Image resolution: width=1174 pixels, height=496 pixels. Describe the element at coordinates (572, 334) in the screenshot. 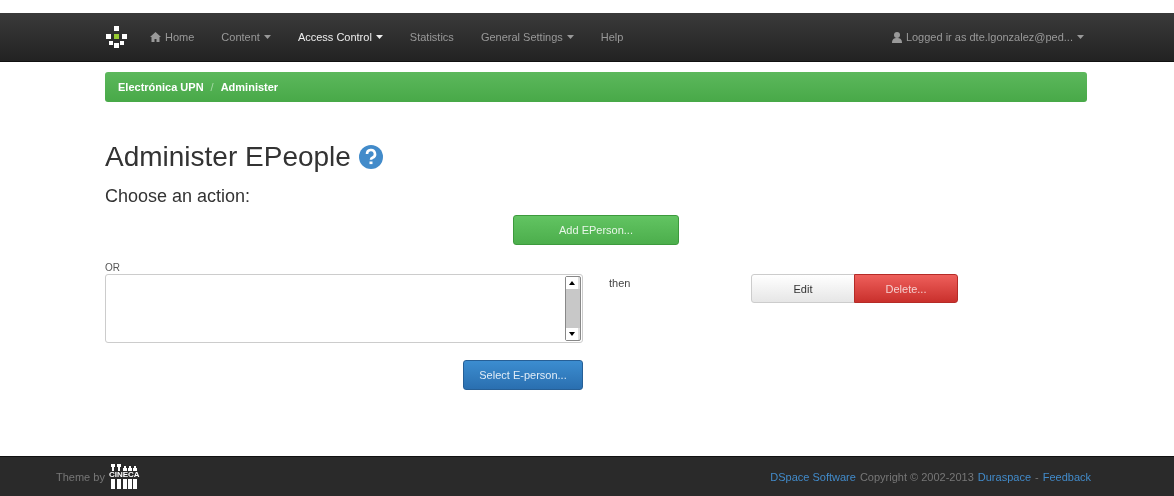

I see `scroll-down-icon` at that location.